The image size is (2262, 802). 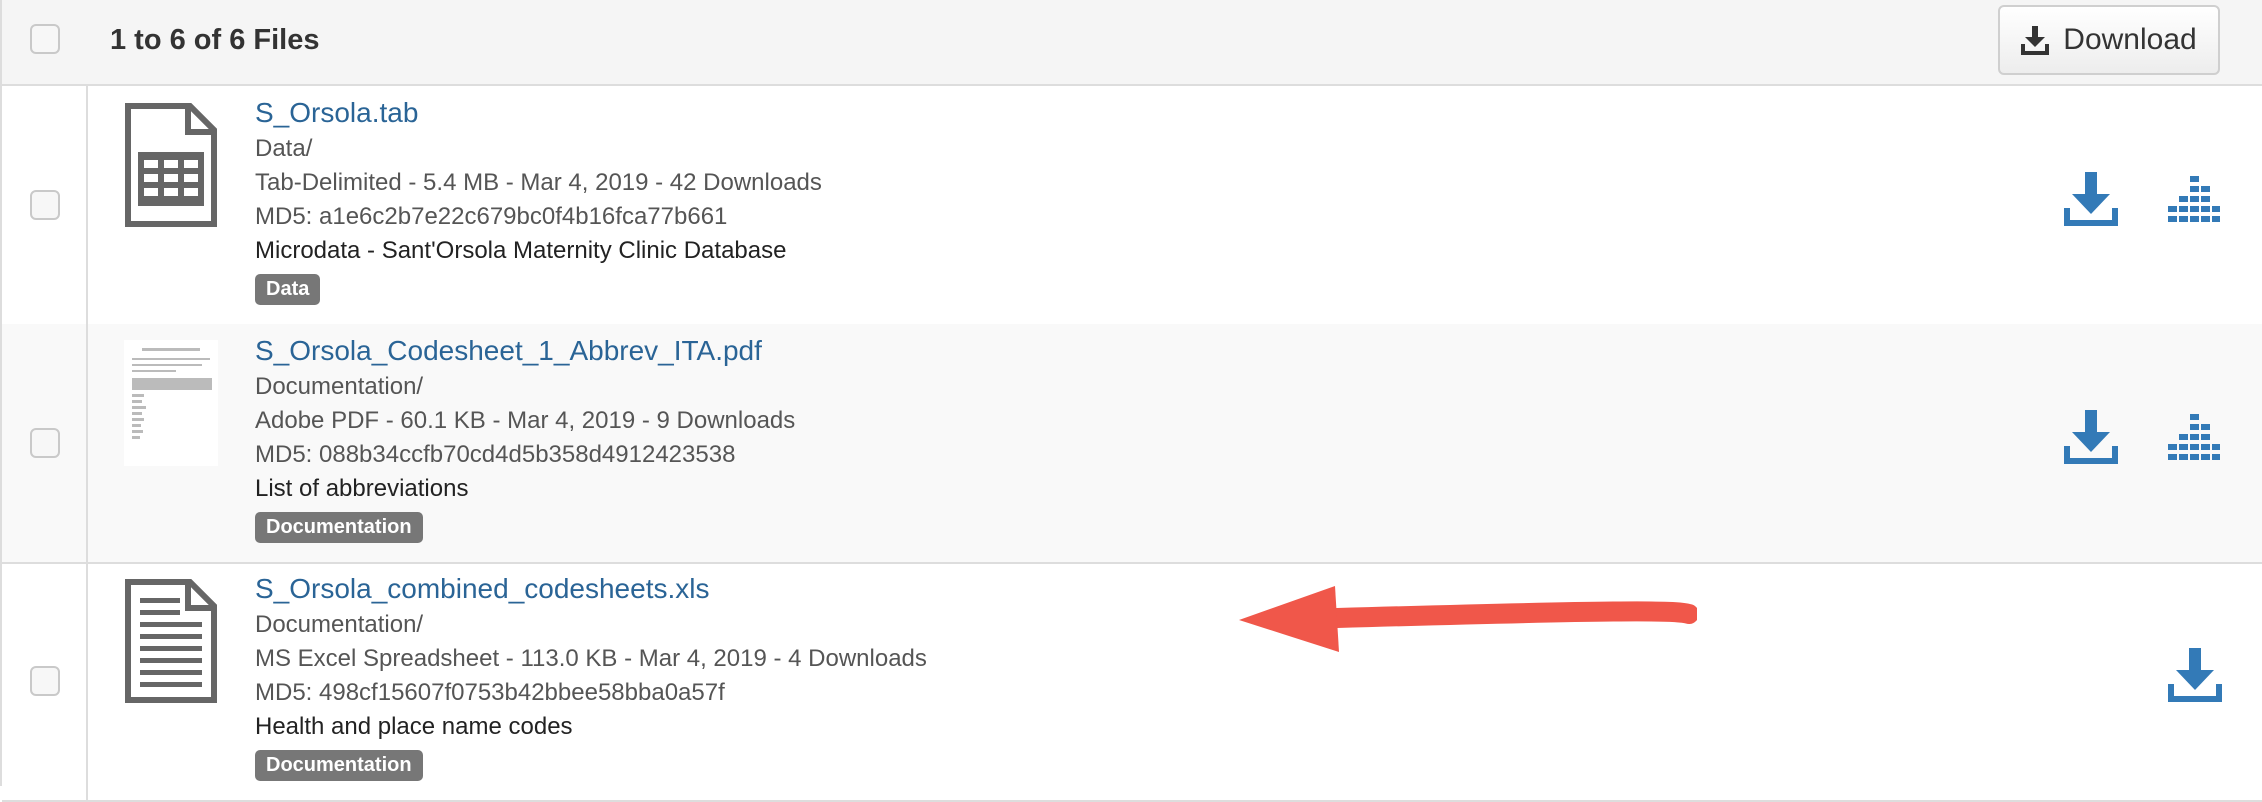 I want to click on file-md5: MD5: a1e6c2b7e22c679bc0f4b16fca77b661, so click(x=491, y=216).